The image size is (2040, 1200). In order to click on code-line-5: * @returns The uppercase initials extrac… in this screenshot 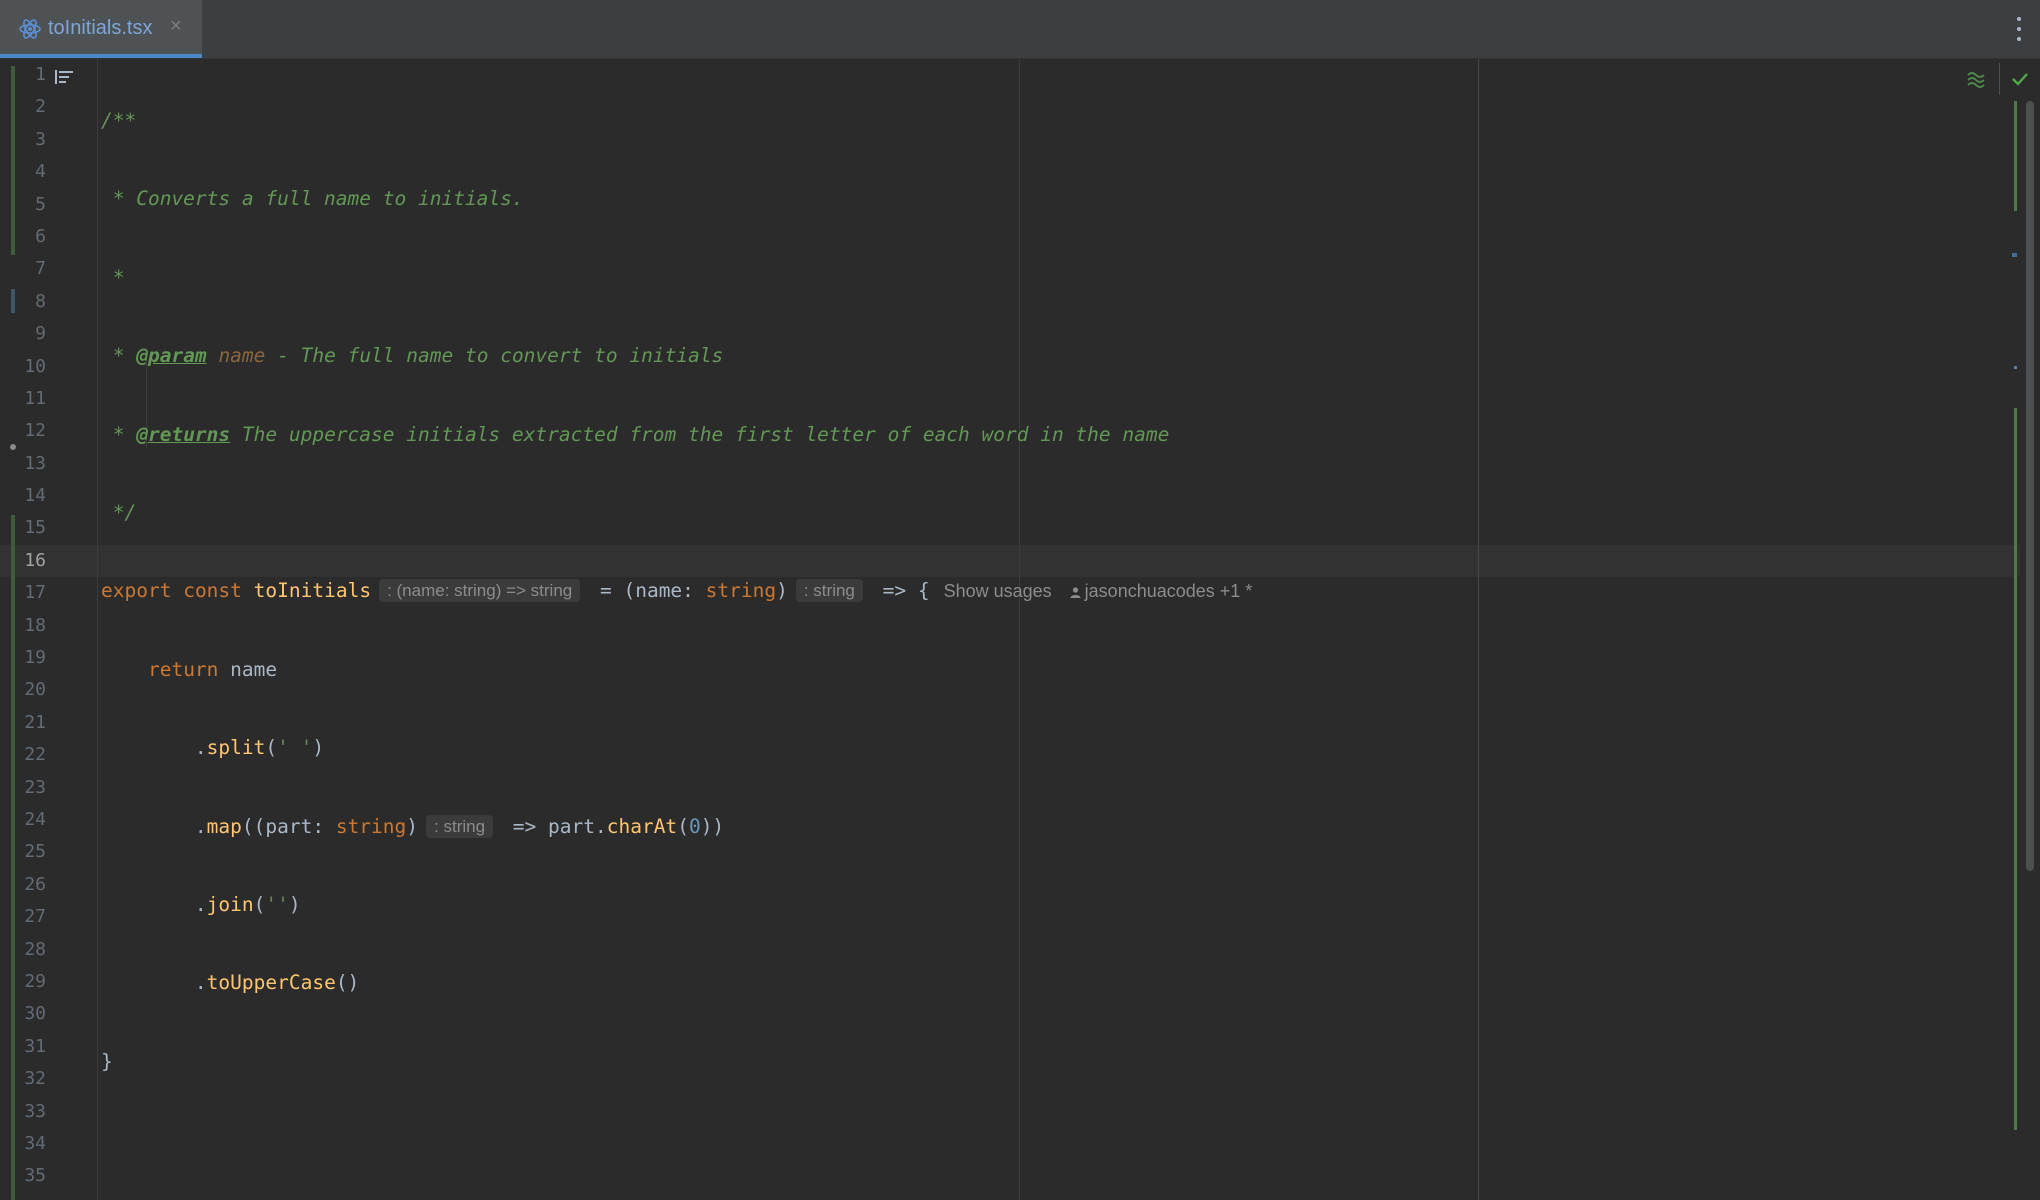, I will do `click(635, 434)`.